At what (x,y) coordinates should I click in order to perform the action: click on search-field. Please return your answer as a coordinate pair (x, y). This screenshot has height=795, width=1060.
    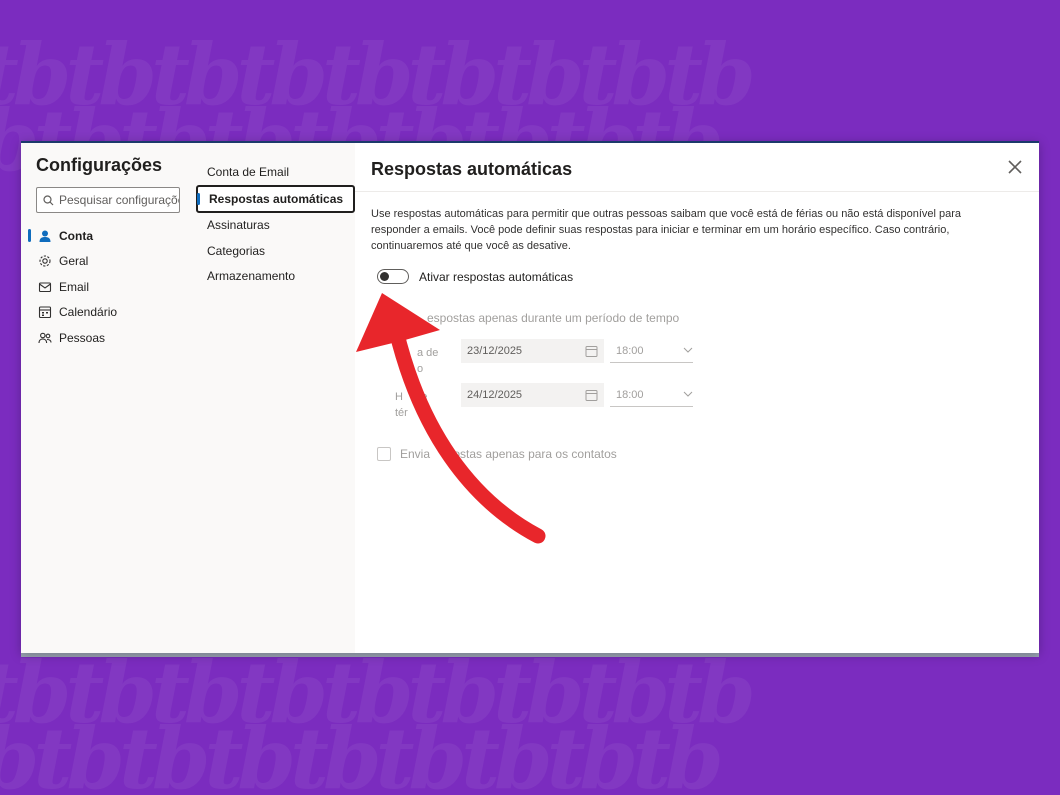
    Looking at the image, I should click on (119, 200).